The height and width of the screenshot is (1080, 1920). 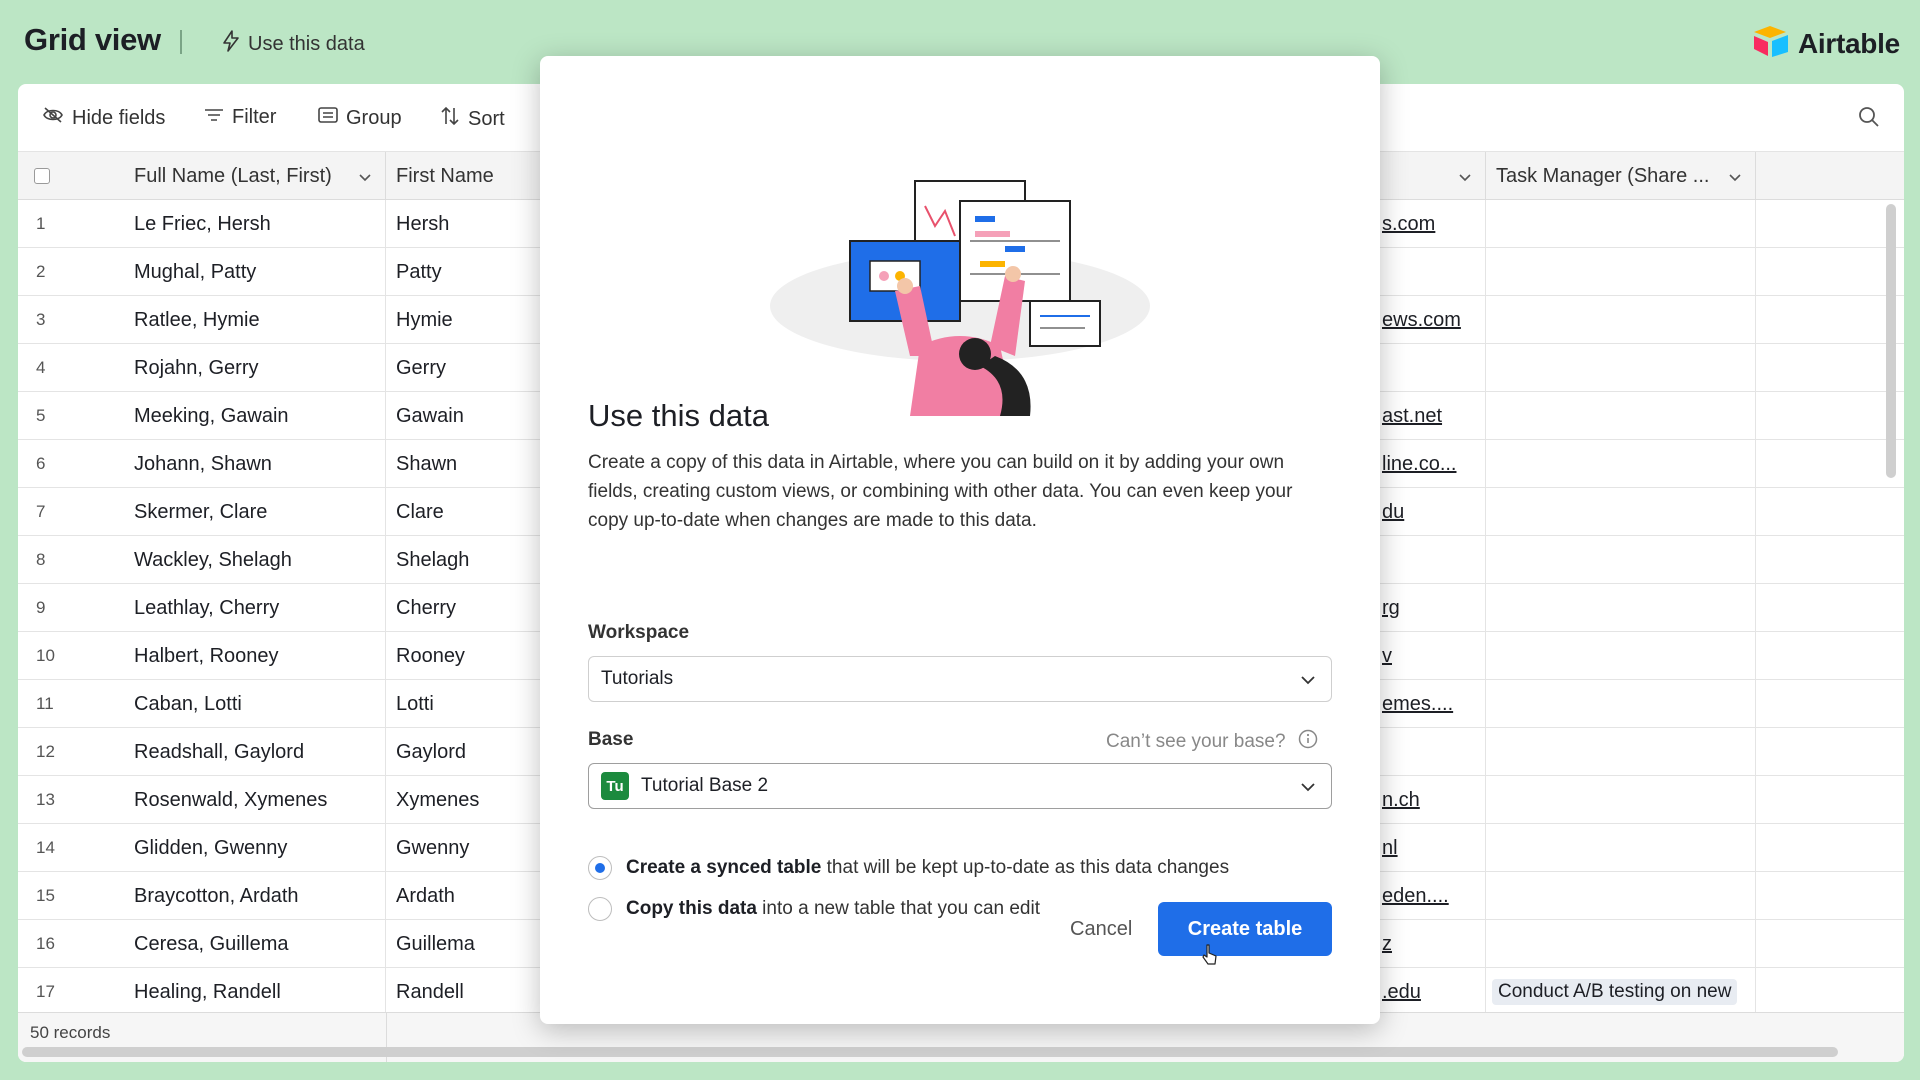 I want to click on sort-button: Sort, so click(x=472, y=119).